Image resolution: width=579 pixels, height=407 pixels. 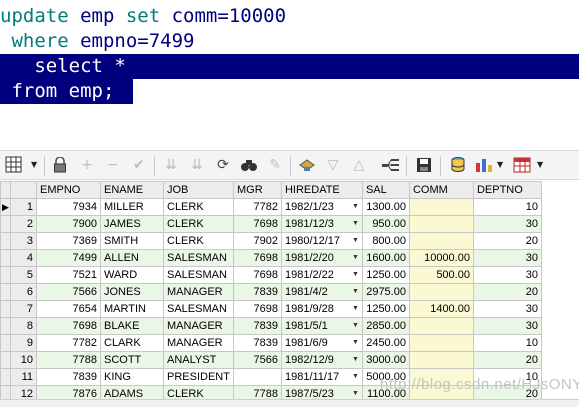 I want to click on clear-icon: ✎, so click(x=275, y=165).